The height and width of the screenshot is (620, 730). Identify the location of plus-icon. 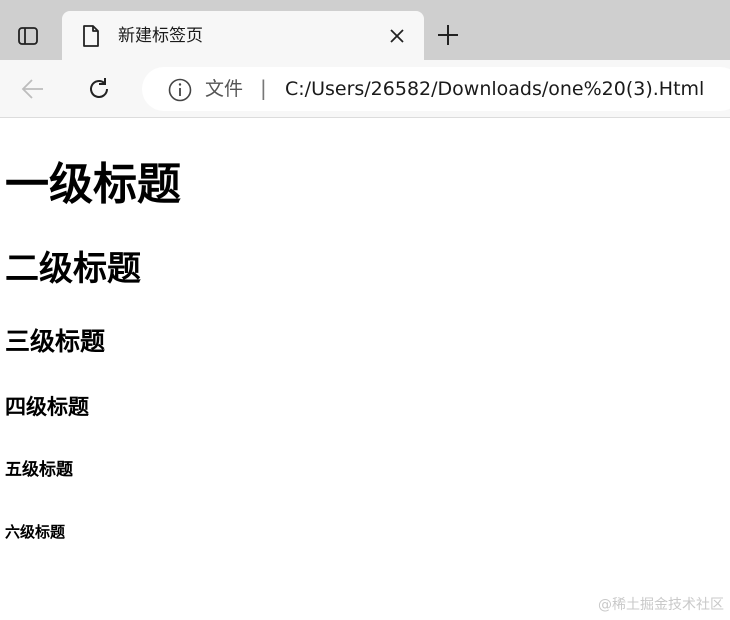
(448, 35).